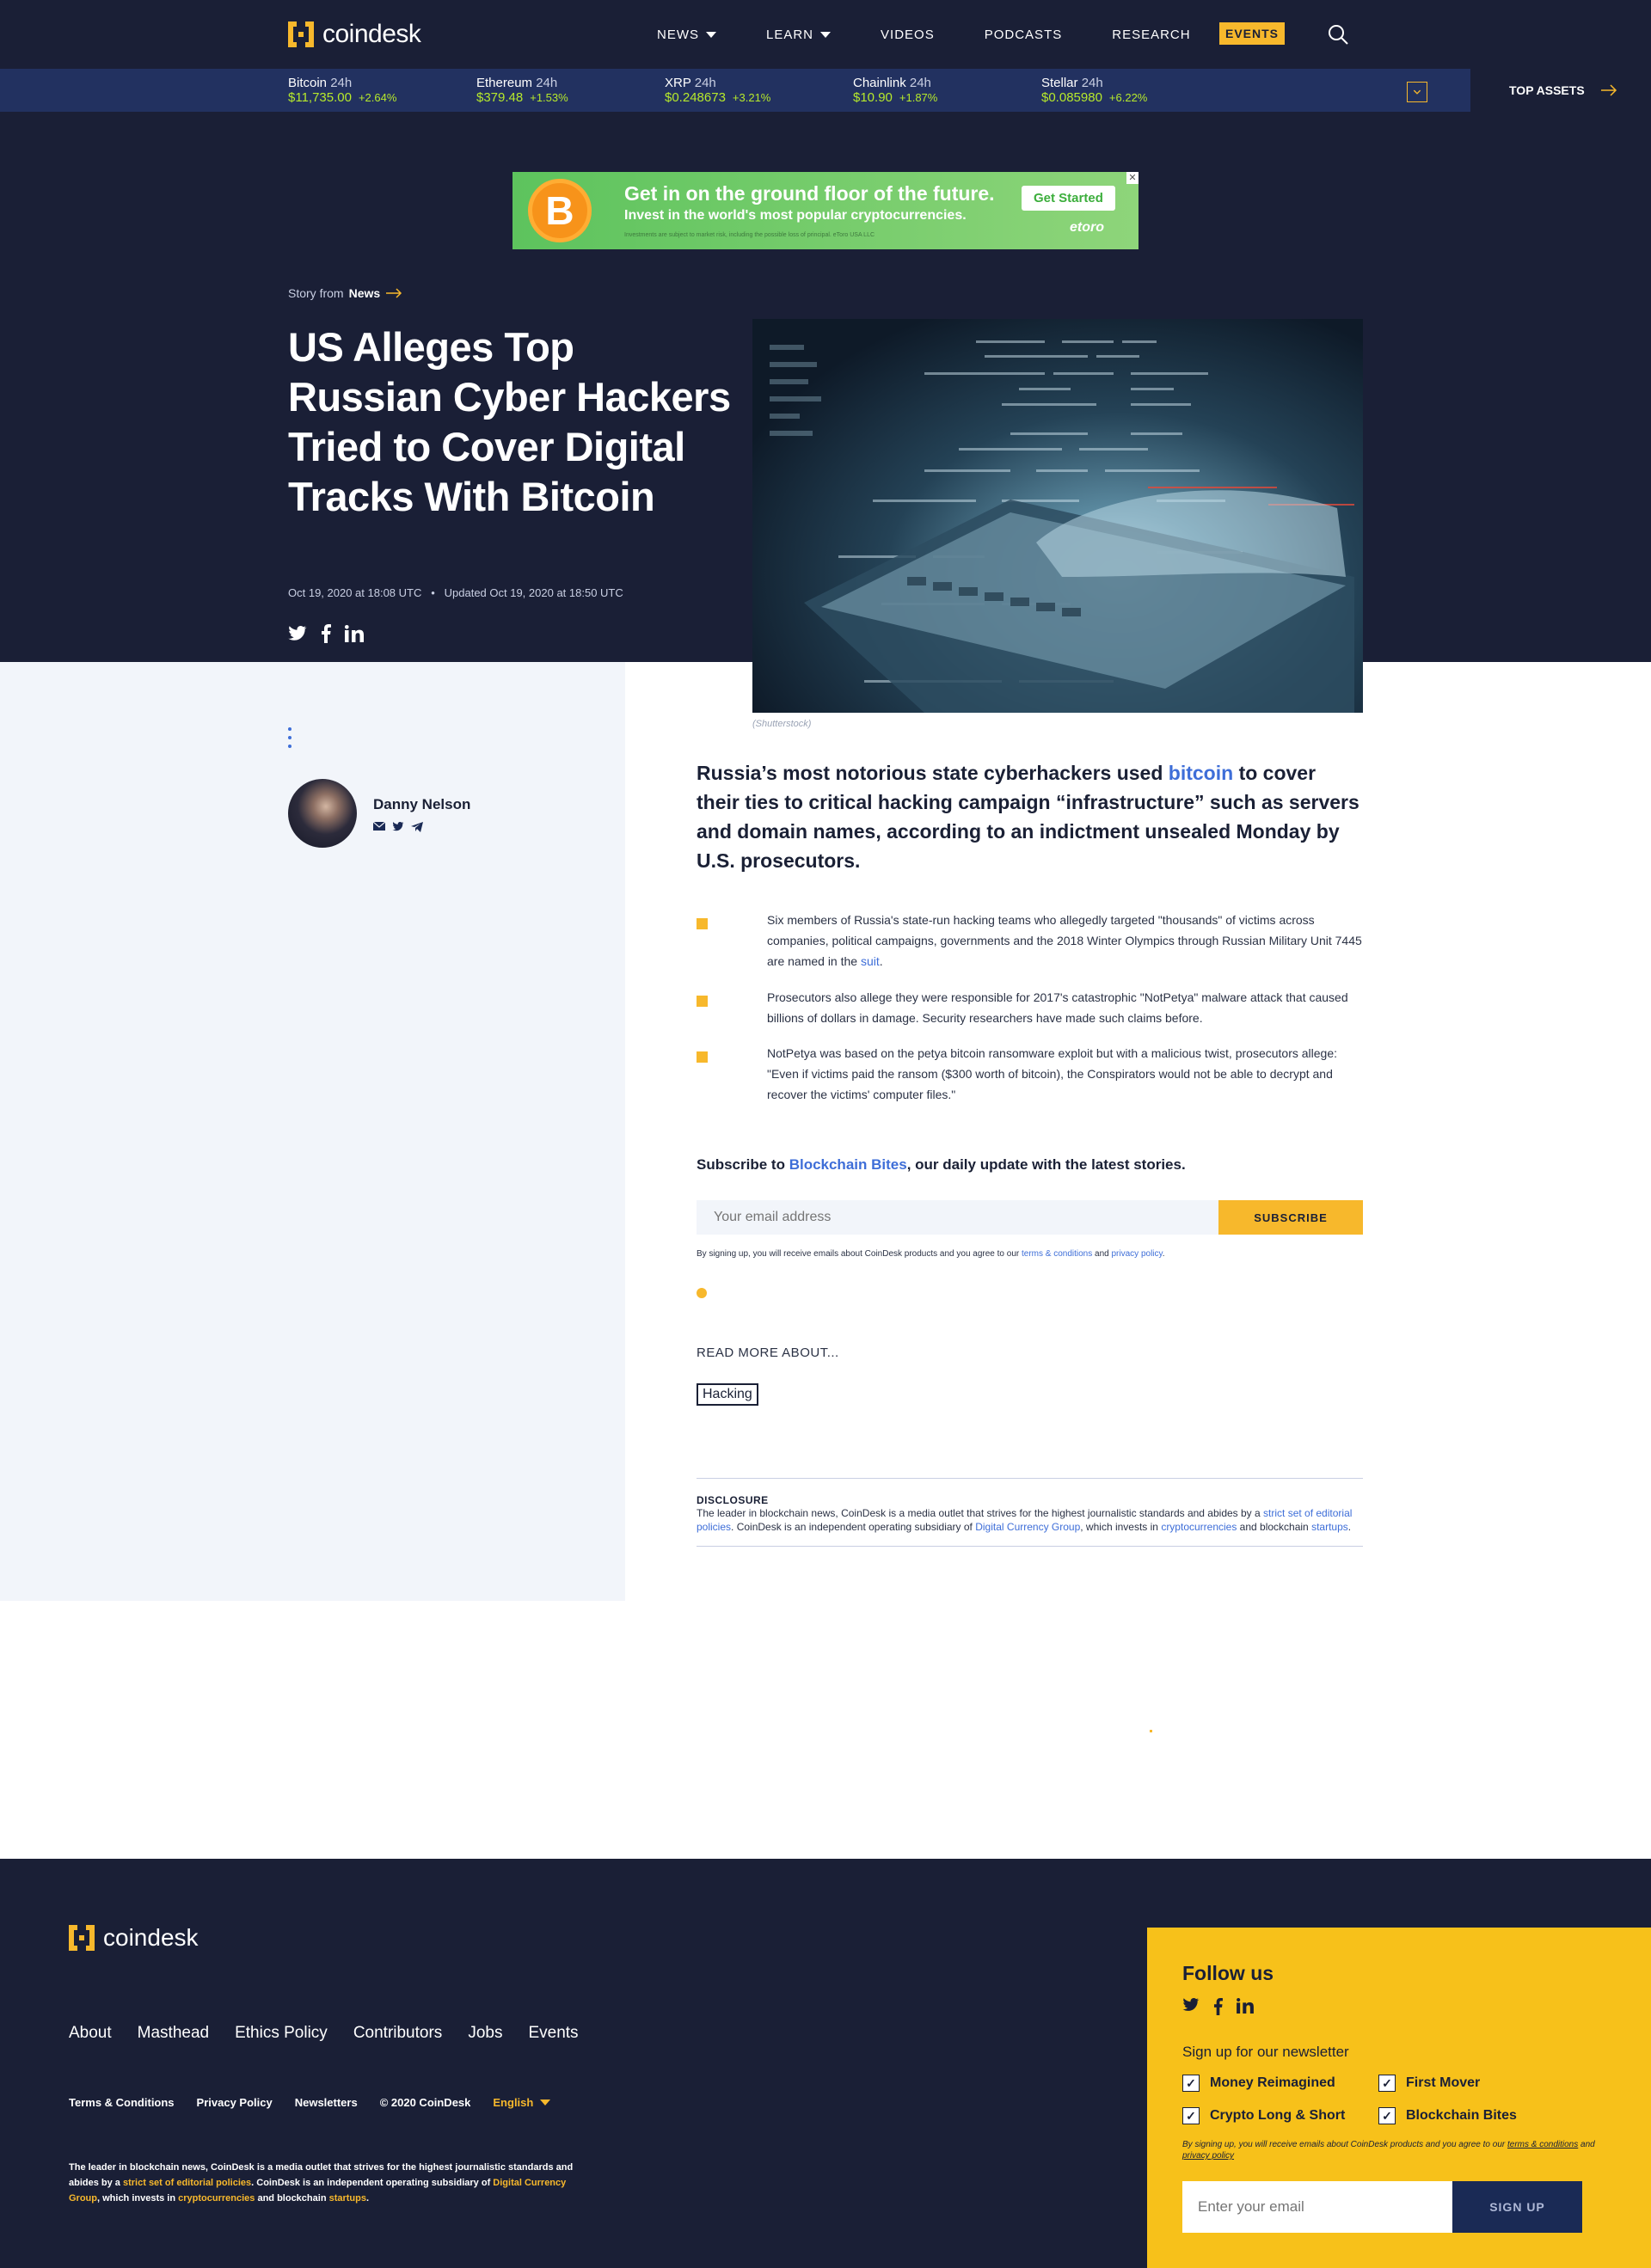 This screenshot has height=2268, width=1651. What do you see at coordinates (322, 813) in the screenshot?
I see `author-avatar` at bounding box center [322, 813].